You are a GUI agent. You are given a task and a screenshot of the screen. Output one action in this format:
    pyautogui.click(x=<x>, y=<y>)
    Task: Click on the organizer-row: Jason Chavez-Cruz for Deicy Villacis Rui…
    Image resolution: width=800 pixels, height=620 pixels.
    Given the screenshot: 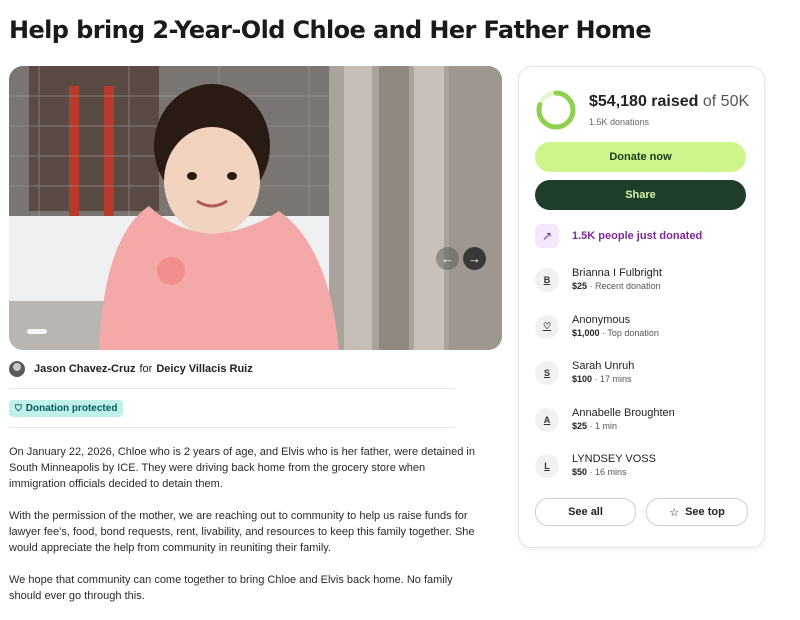 What is the action you would take?
    pyautogui.click(x=131, y=369)
    